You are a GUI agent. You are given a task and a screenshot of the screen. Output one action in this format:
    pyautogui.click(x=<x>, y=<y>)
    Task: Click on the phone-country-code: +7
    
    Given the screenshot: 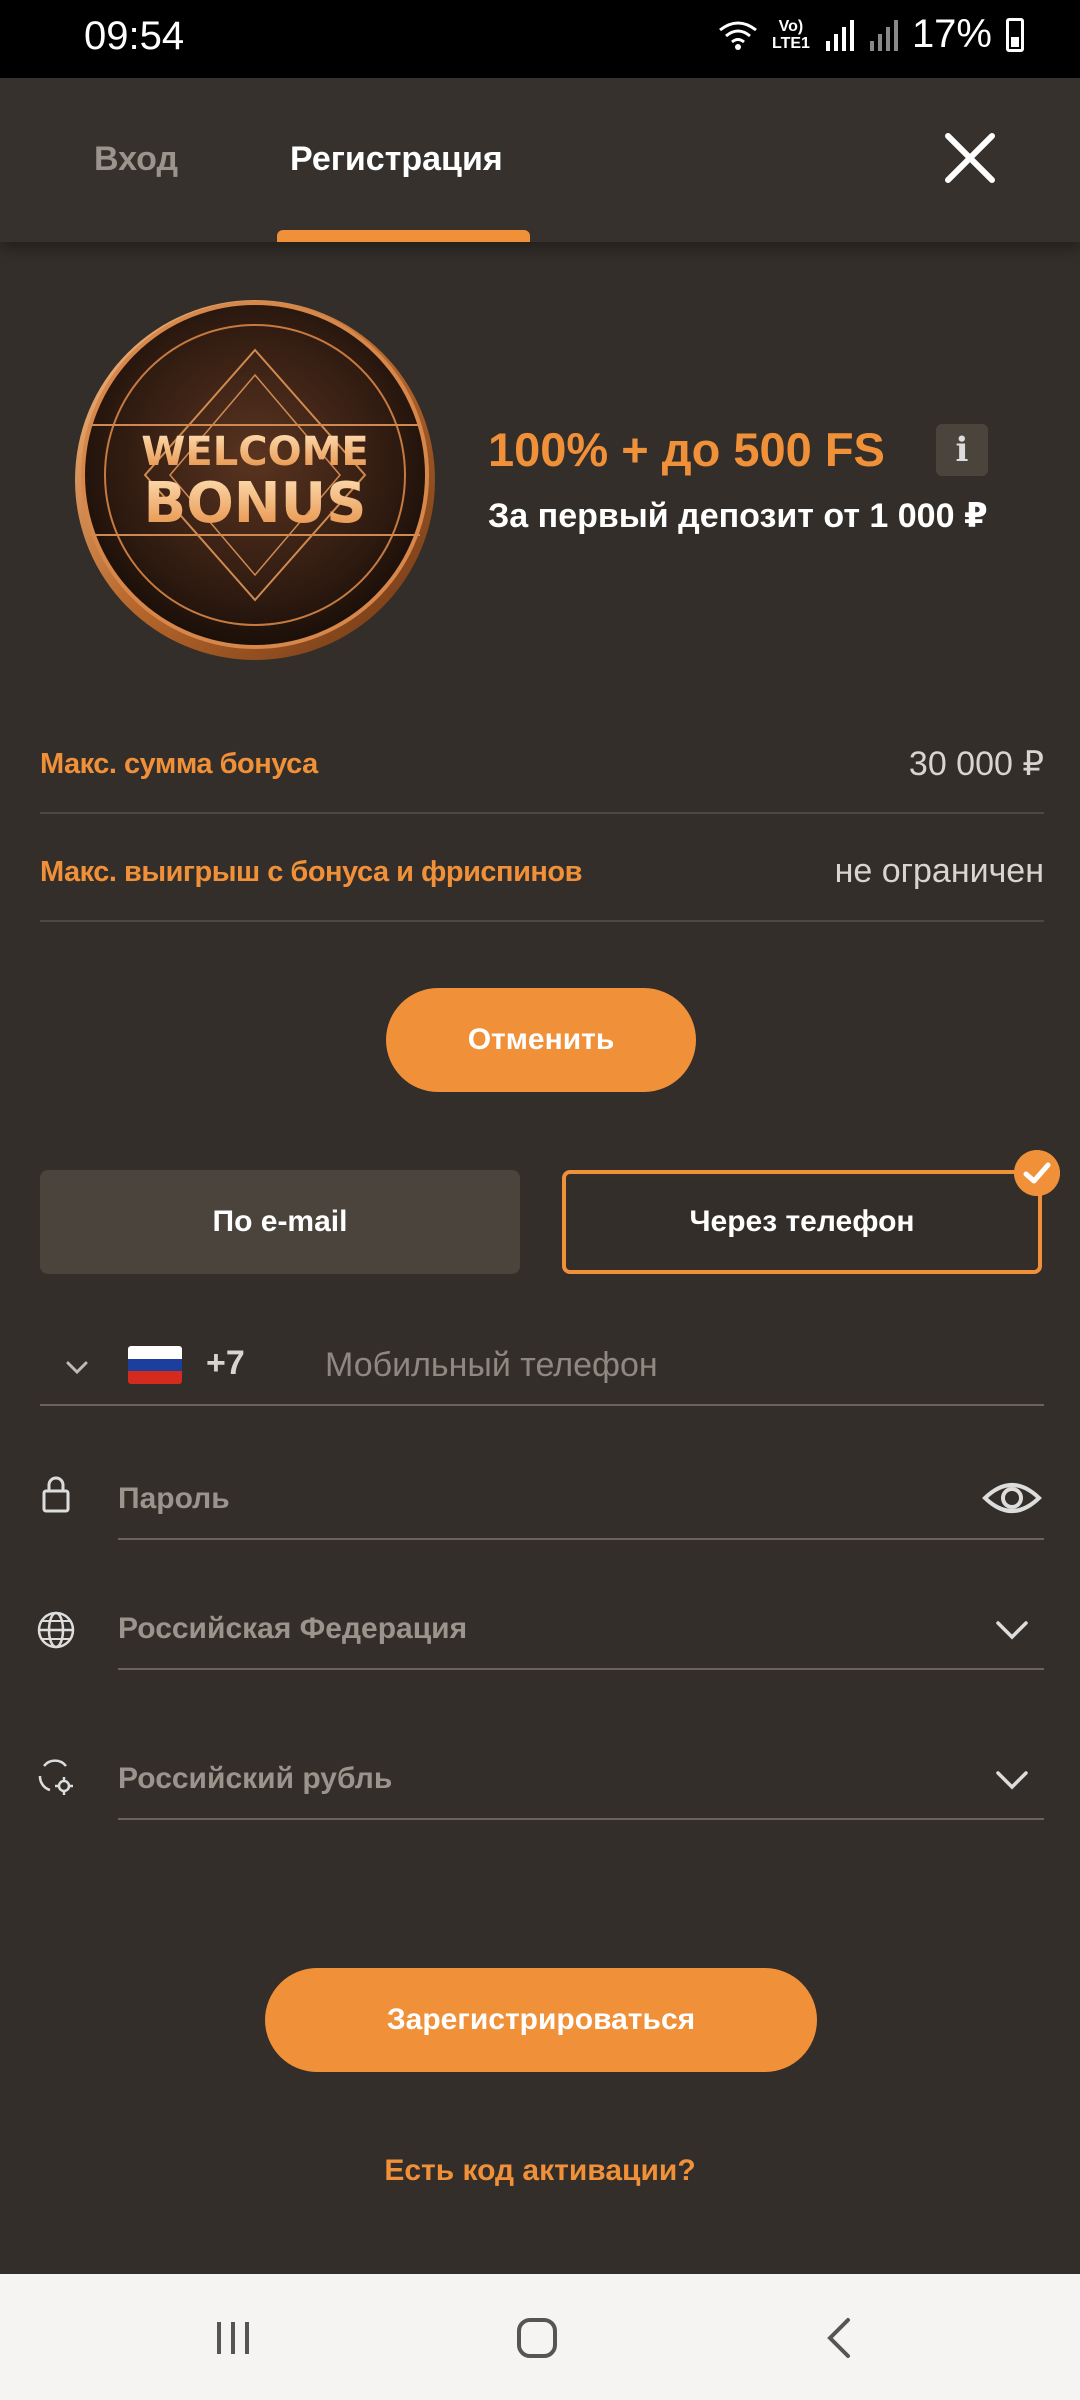 What is the action you would take?
    pyautogui.click(x=225, y=1363)
    